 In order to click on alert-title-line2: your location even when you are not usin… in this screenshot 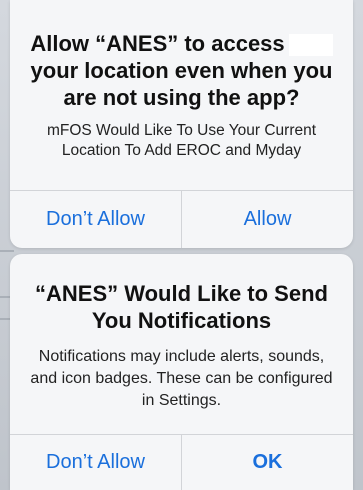, I will do `click(181, 84)`.